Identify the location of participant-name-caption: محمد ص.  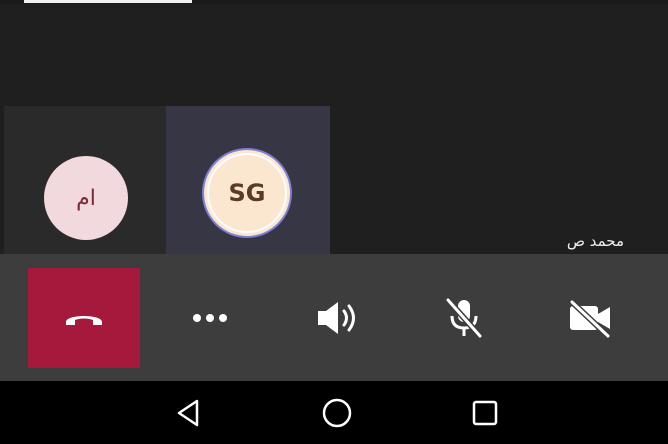
(595, 241).